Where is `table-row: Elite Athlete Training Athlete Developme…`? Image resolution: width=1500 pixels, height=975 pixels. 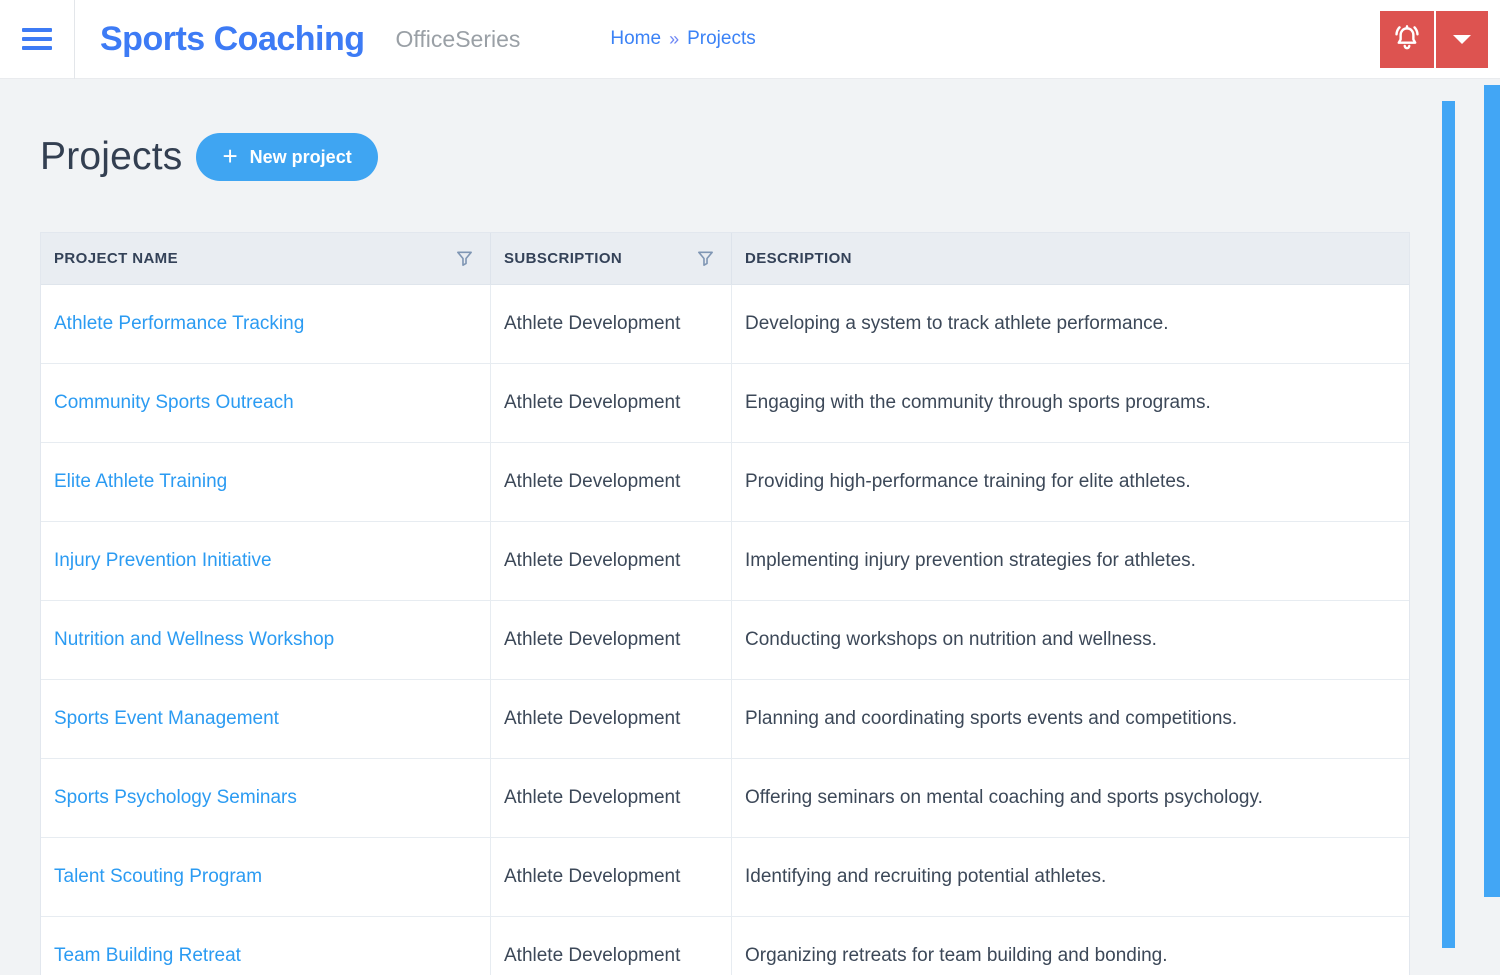 table-row: Elite Athlete Training Athlete Developme… is located at coordinates (725, 482).